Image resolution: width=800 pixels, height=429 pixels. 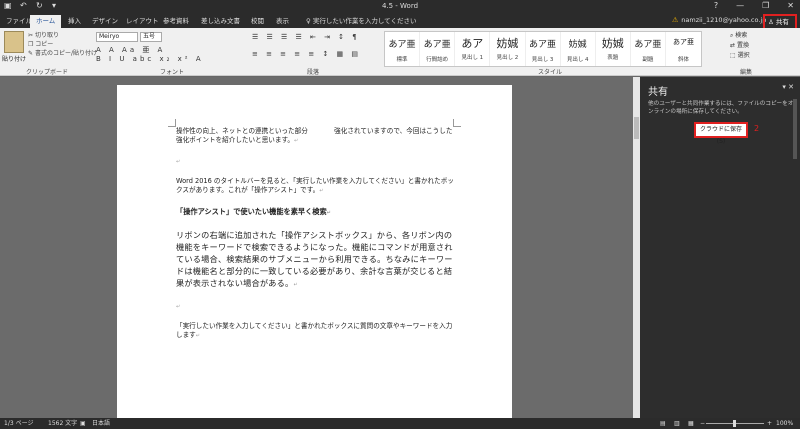 I want to click on editing-group-label: 編集, so click(x=746, y=72).